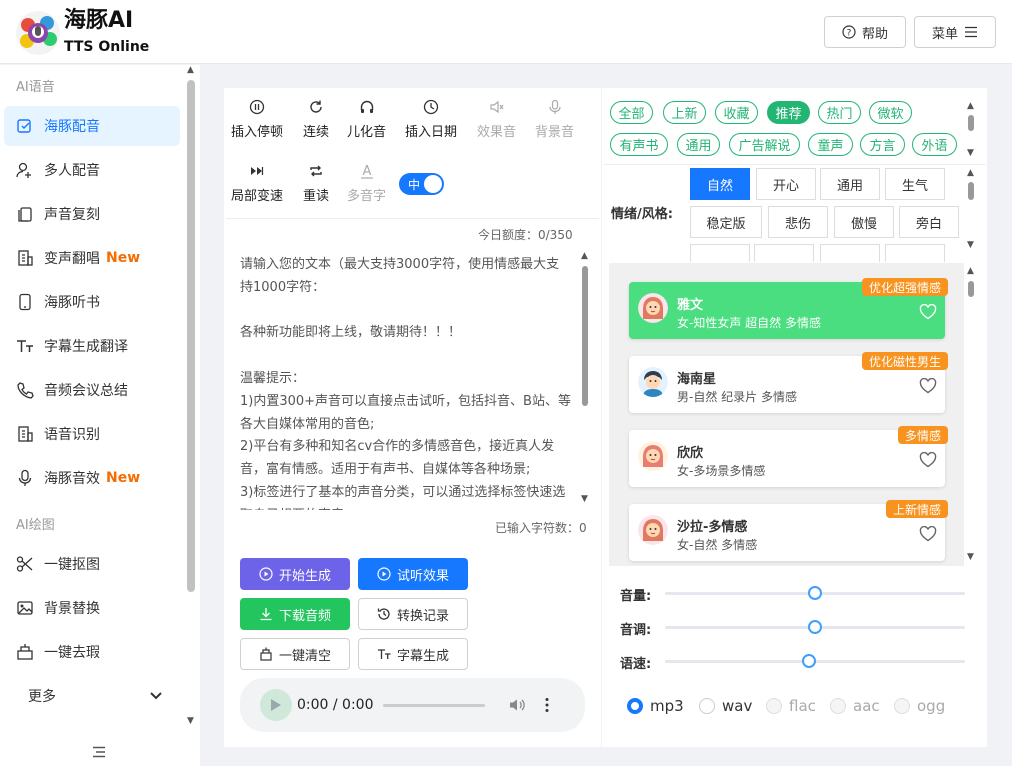 The image size is (1012, 766). I want to click on tag-foreign: 外语, so click(934, 144).